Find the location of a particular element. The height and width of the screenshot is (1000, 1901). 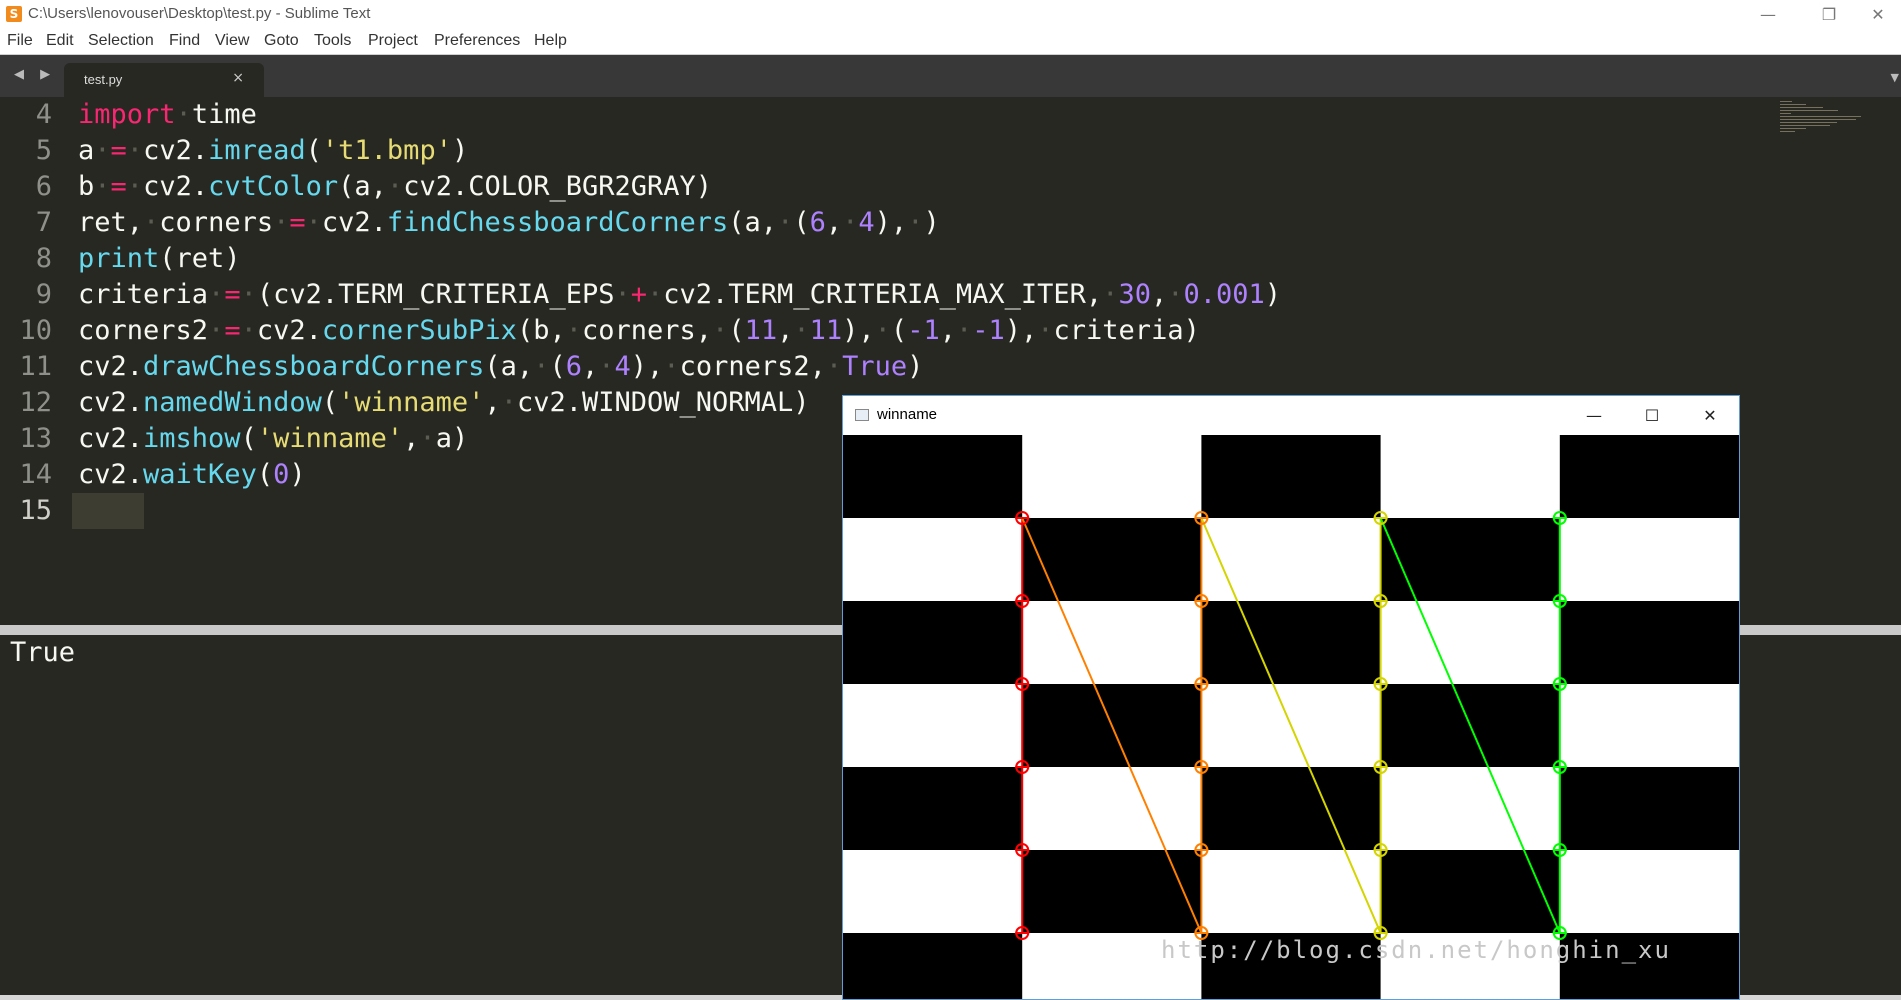

maximize-icon: ☐ is located at coordinates (1652, 415).